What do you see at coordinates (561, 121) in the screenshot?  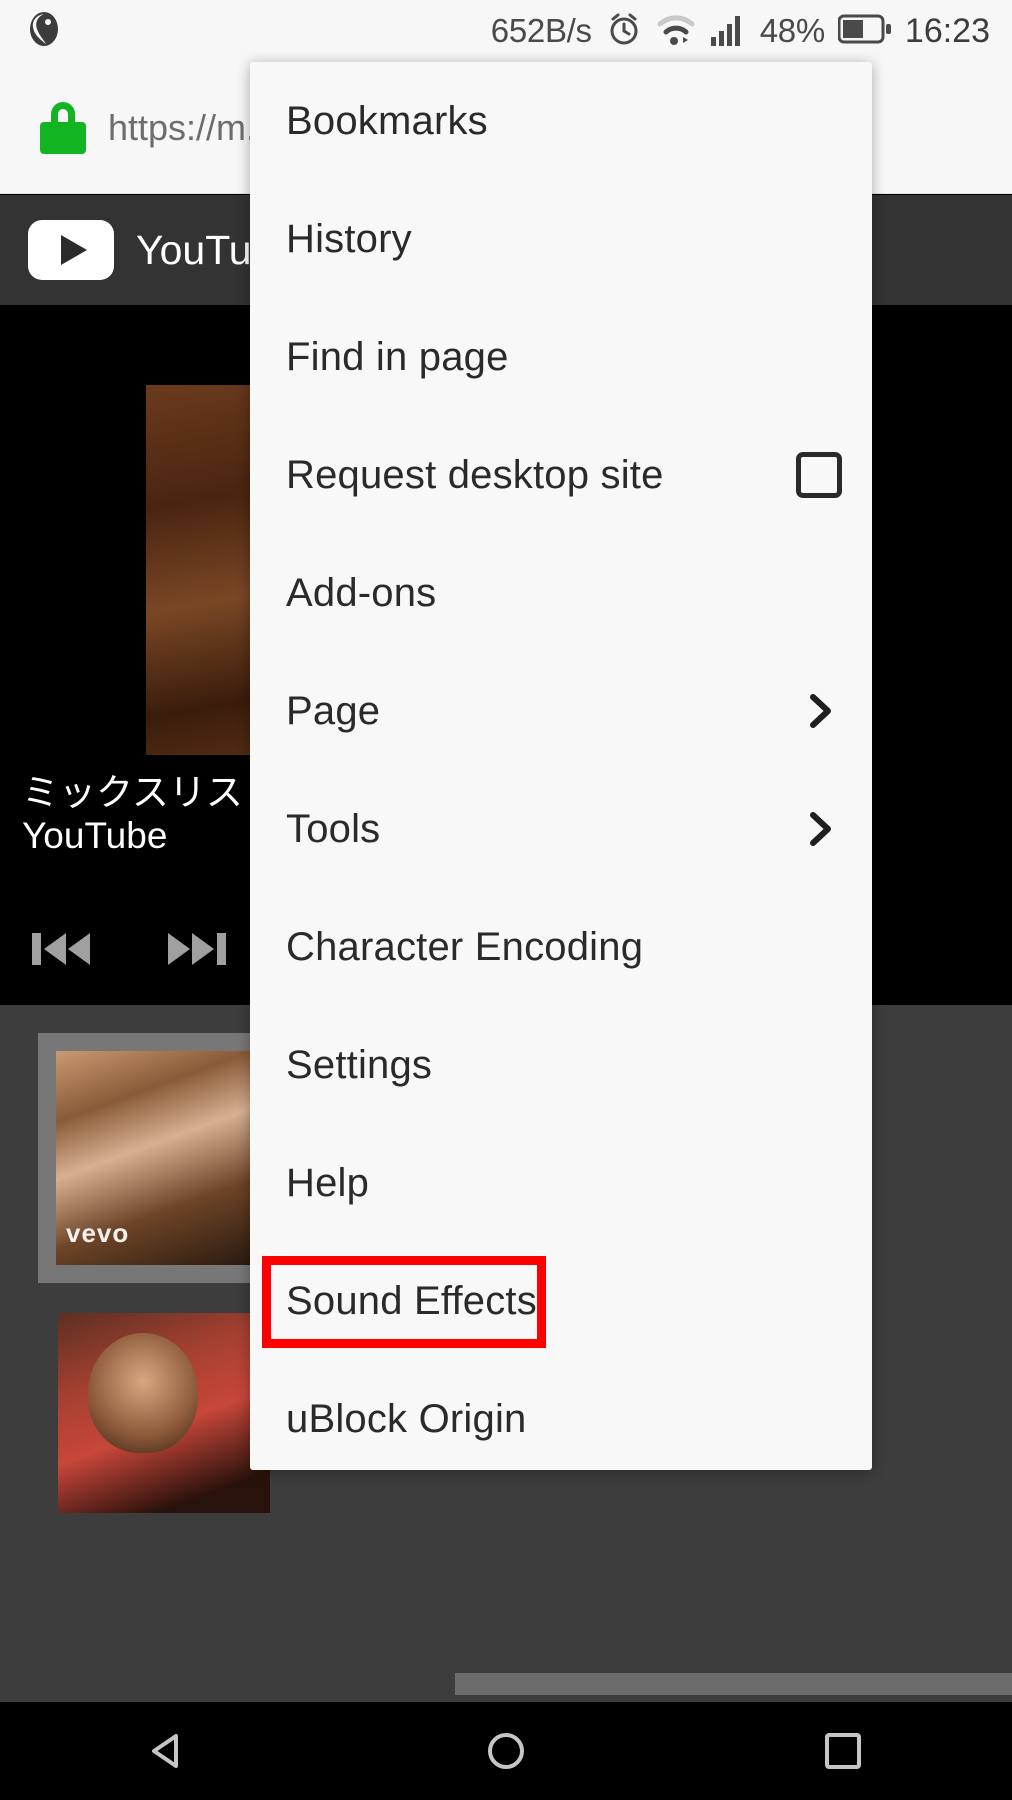 I see `menu-item-bookmarks: Bookmarks` at bounding box center [561, 121].